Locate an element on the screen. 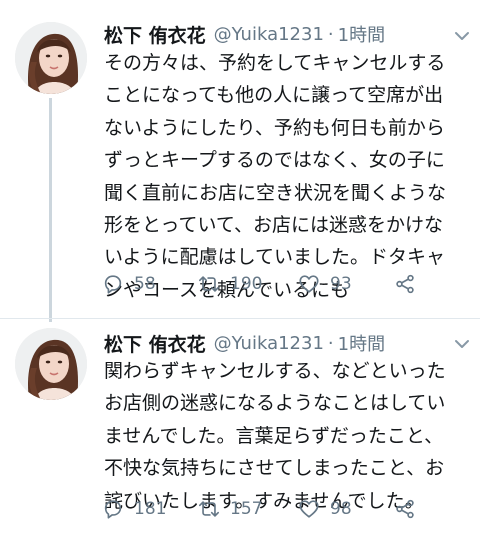 The width and height of the screenshot is (480, 534). tweet-text-line: 不快な気持ちにさせてしまったこと、お is located at coordinates (274, 468).